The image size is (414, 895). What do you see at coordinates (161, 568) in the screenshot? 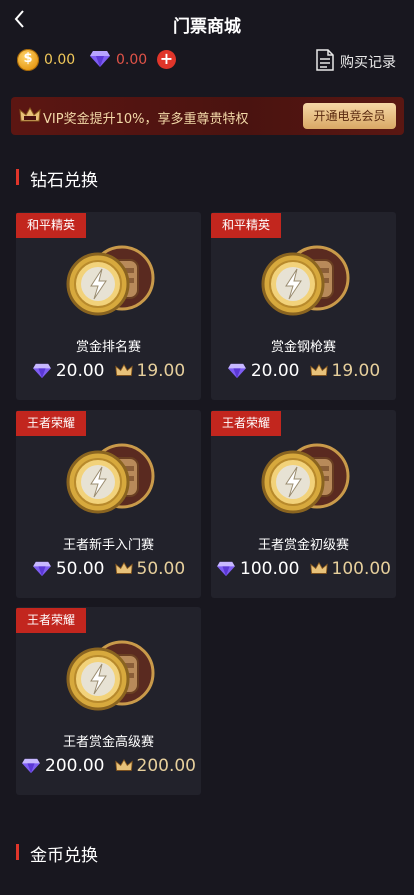
I see `vip-price: 50.00` at bounding box center [161, 568].